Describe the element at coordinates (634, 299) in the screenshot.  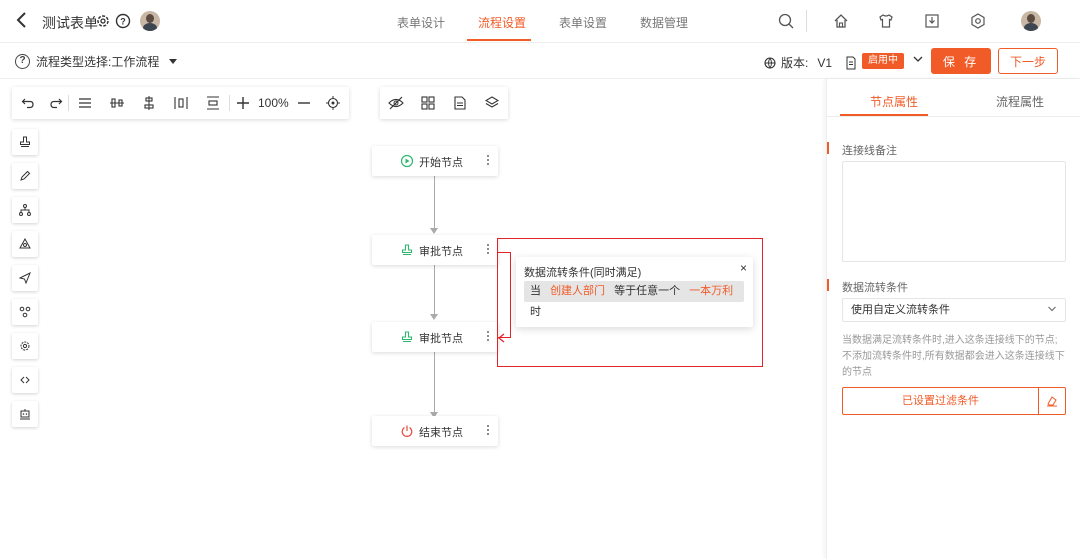
I see `condition-rule: 当 创建人部门 等于任意一个 一本万利 时` at that location.